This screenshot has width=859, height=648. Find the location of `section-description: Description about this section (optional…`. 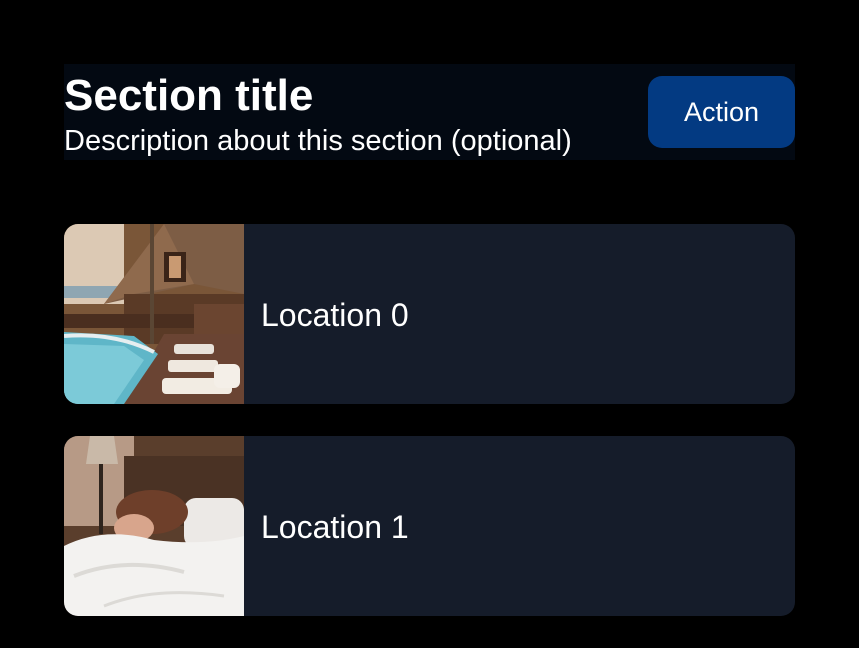

section-description: Description about this section (optional… is located at coordinates (318, 141).